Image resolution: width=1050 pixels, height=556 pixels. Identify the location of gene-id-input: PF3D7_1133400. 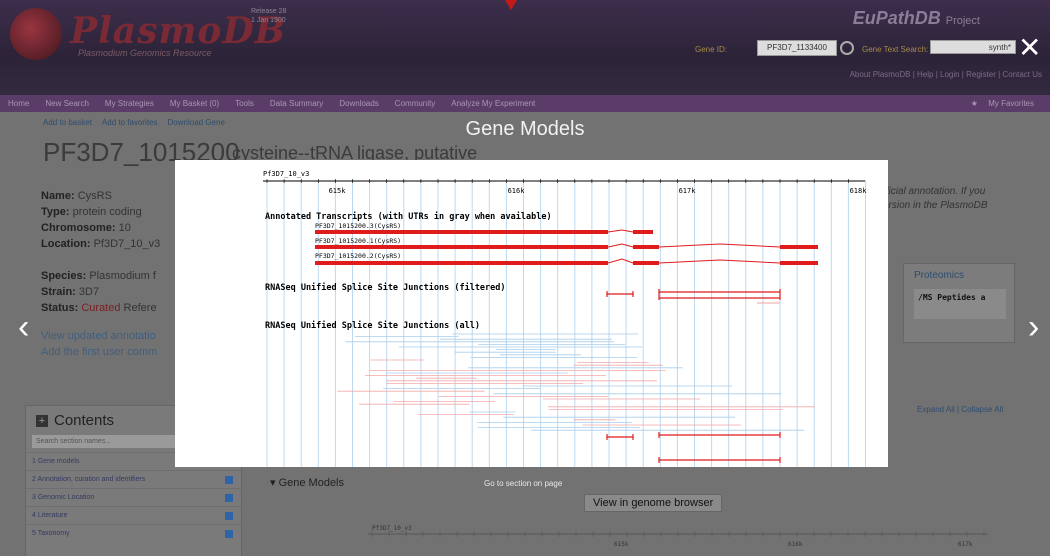
(797, 48).